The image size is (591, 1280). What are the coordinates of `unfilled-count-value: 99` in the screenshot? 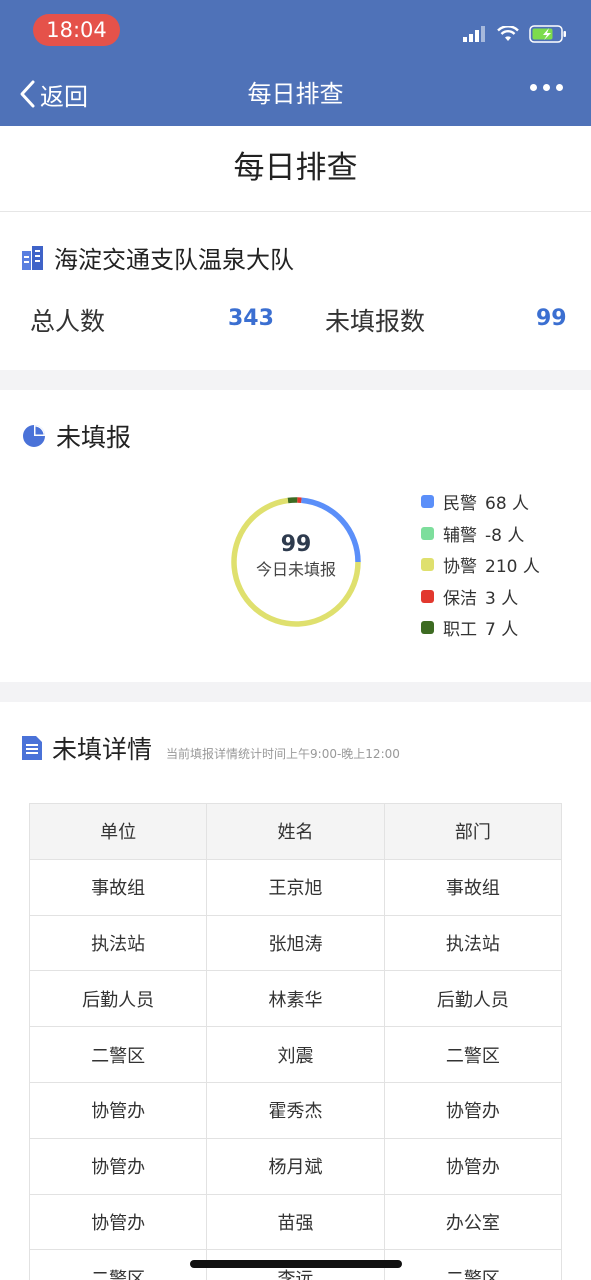 It's located at (551, 318).